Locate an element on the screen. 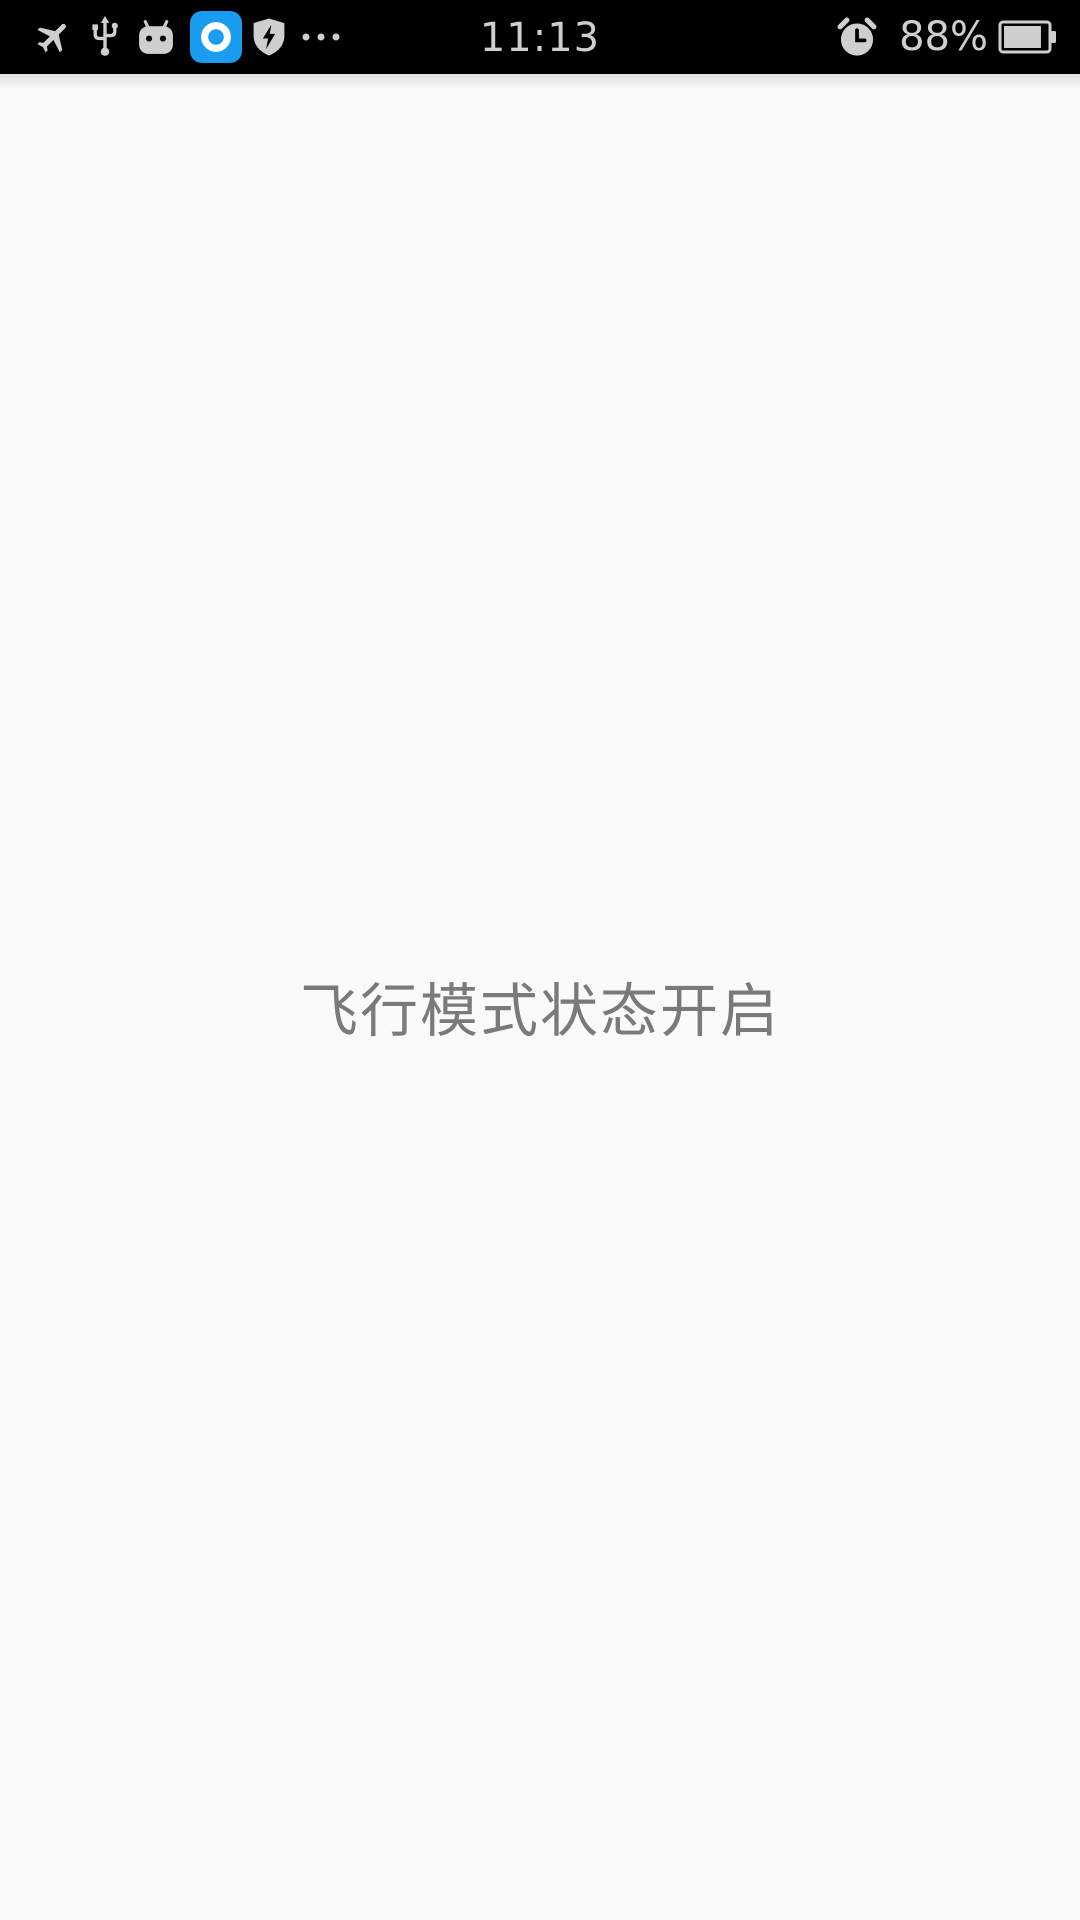  battery-icon is located at coordinates (1028, 37).